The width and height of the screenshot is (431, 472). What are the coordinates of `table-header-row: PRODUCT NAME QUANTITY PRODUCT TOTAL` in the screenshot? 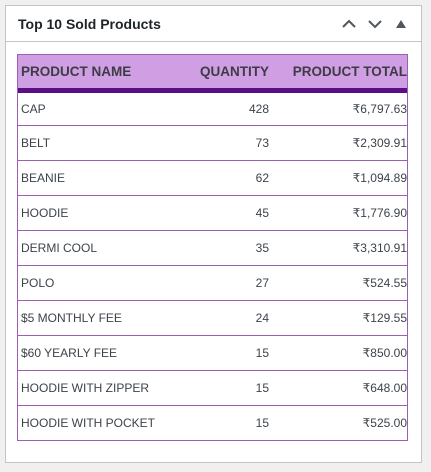 It's located at (212, 74).